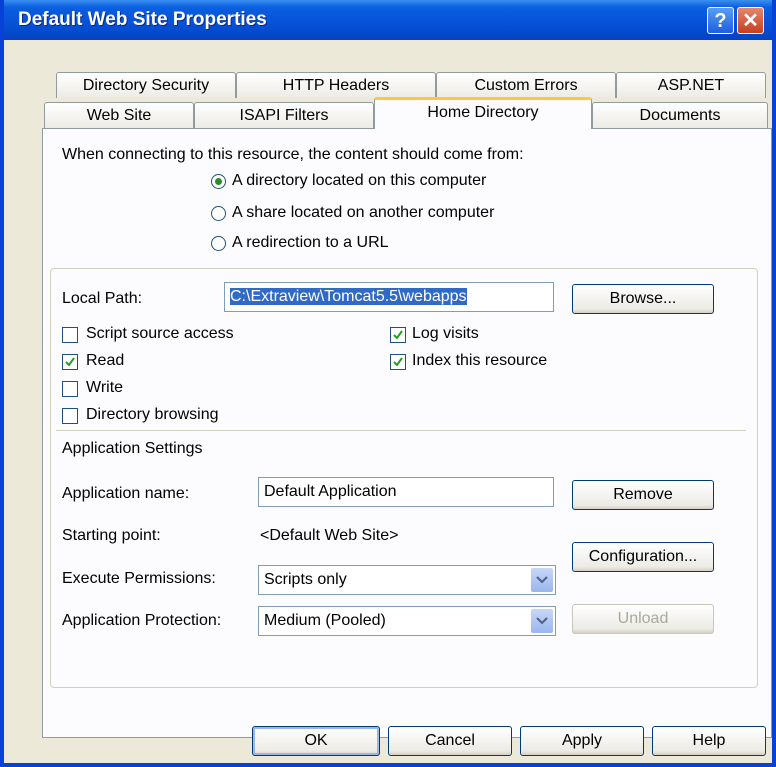  What do you see at coordinates (363, 213) in the screenshot?
I see `radio-network-share-label: A share located on another computer` at bounding box center [363, 213].